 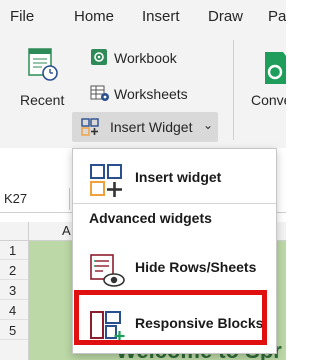 I want to click on row-header: 4, so click(x=14, y=310).